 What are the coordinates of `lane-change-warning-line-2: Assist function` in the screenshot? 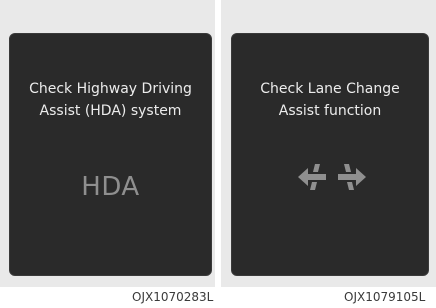 It's located at (330, 111).